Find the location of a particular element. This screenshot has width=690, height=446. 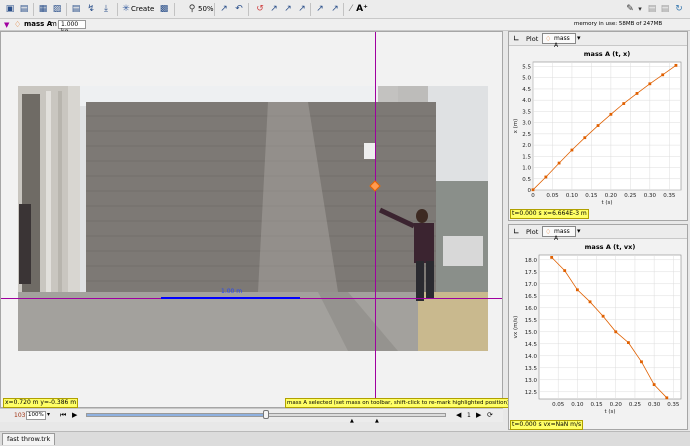

trail-icon: ↺ is located at coordinates (260, 9).